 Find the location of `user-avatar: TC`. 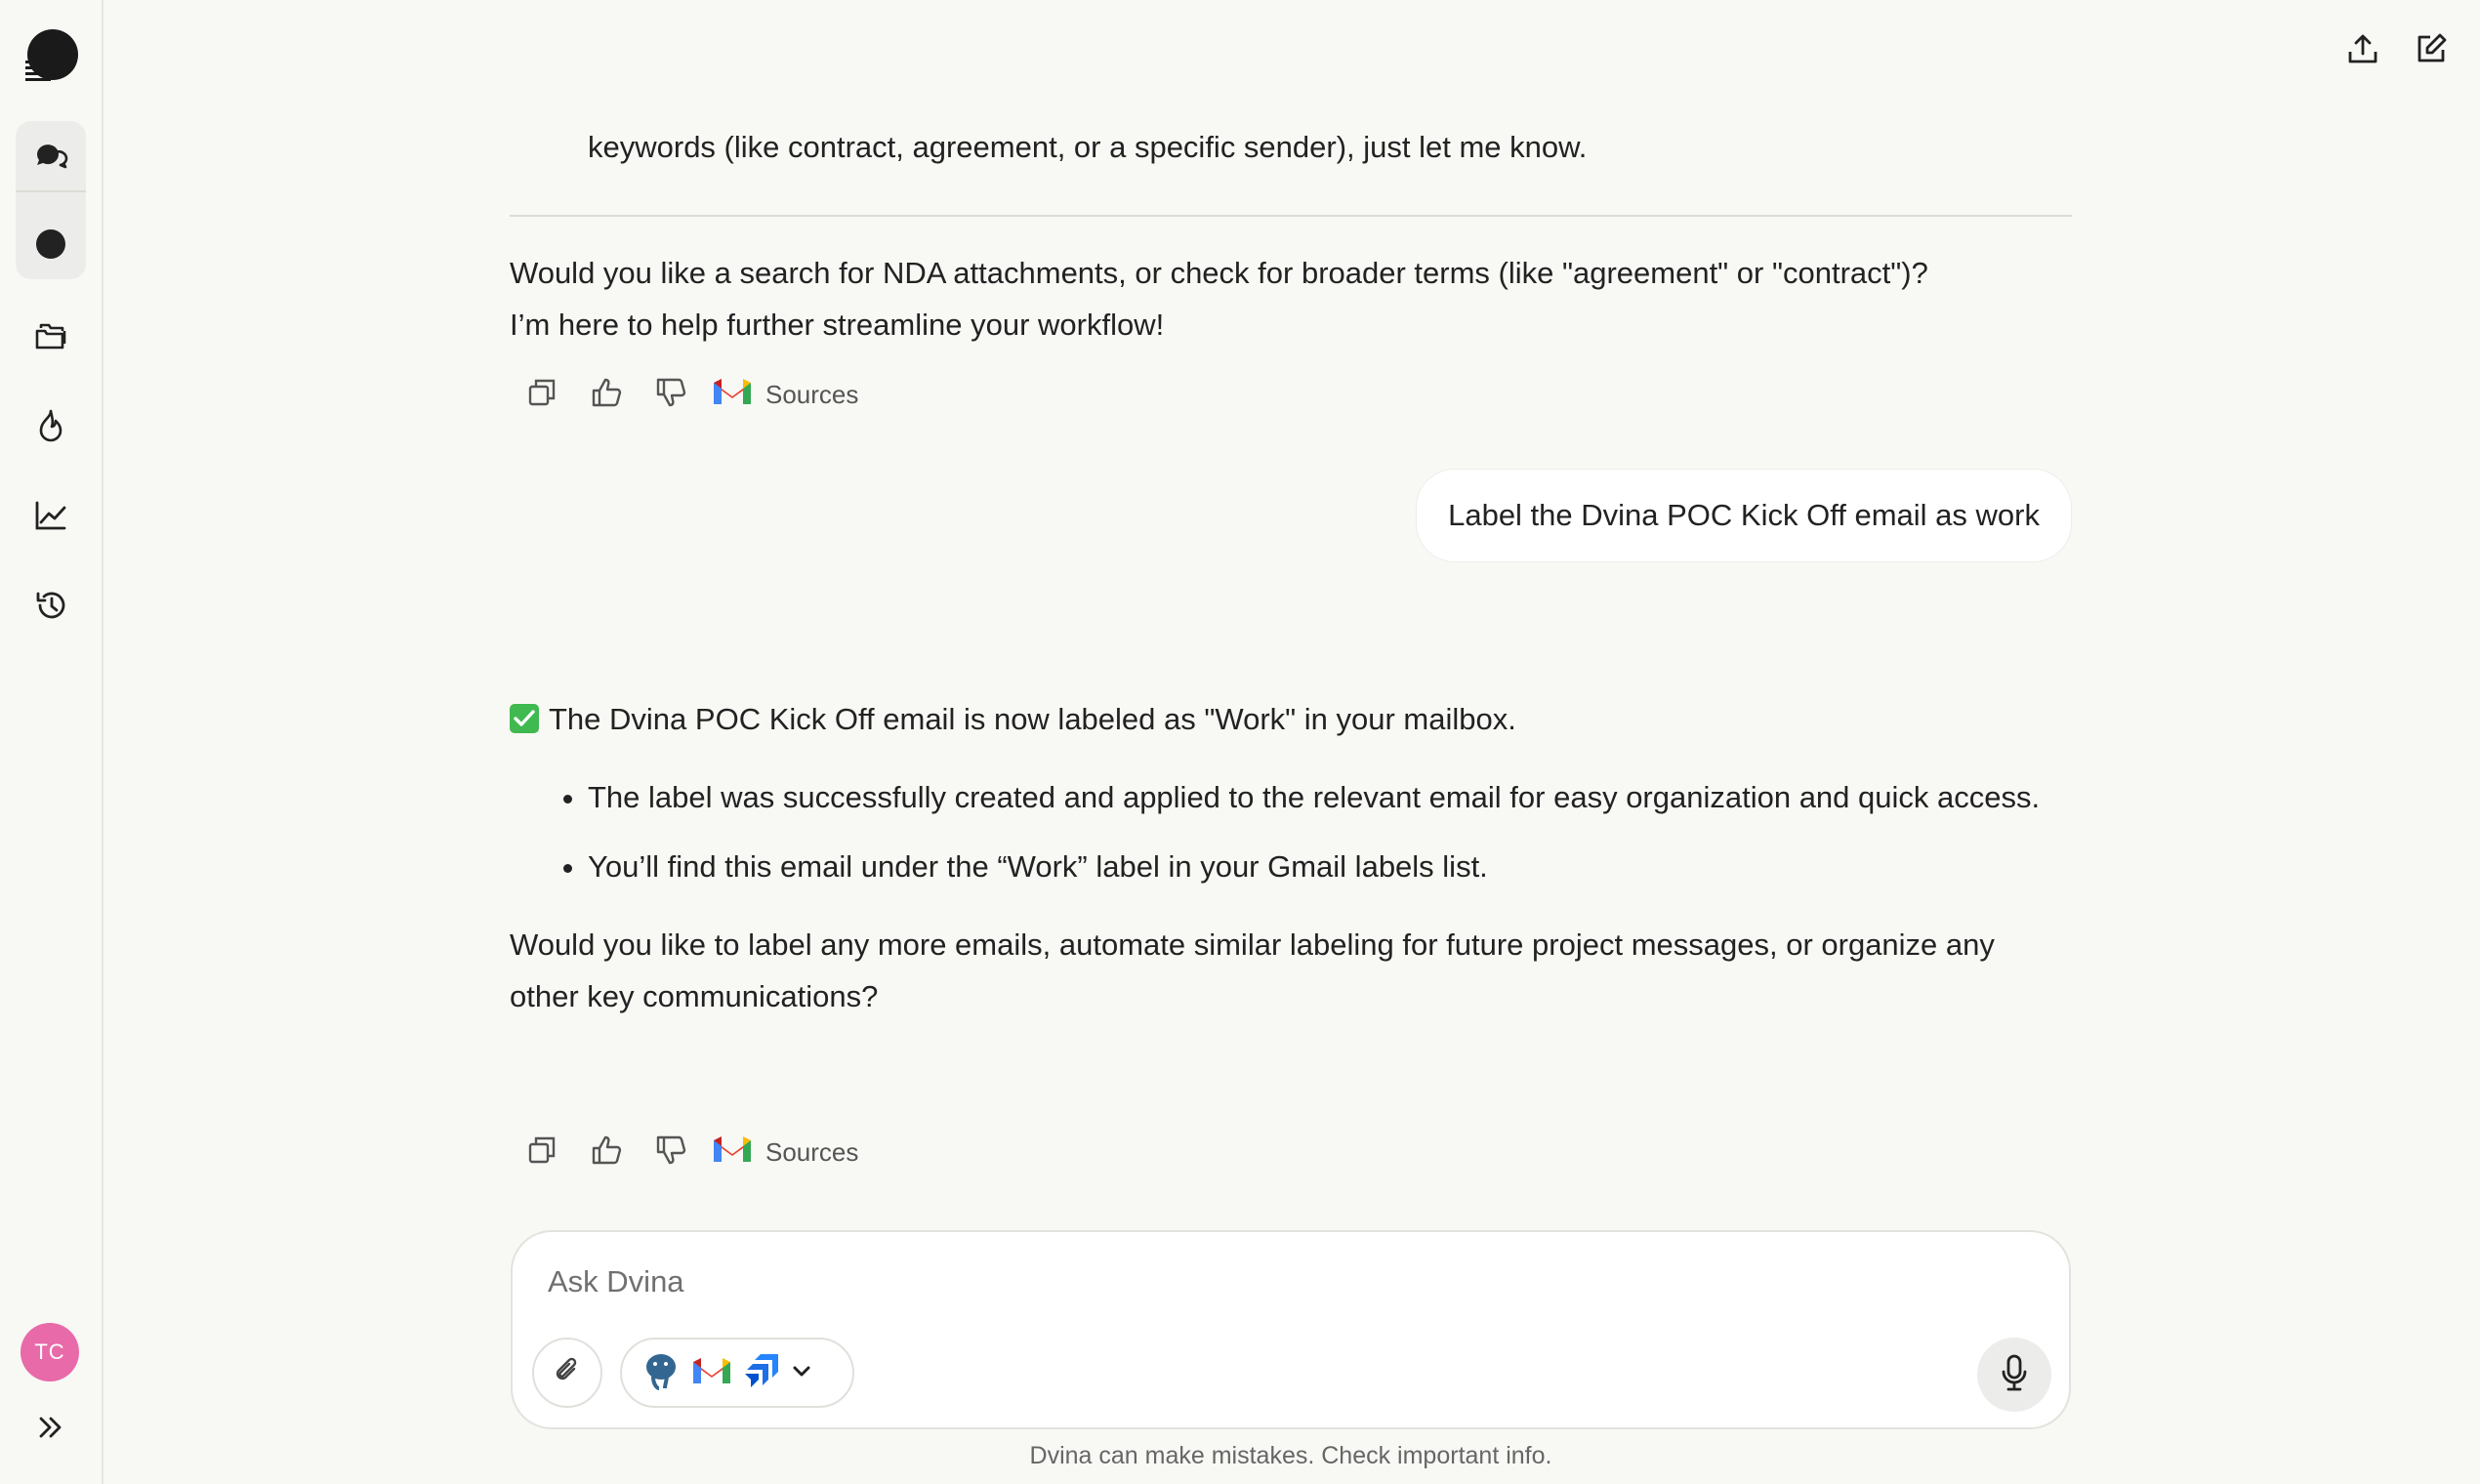

user-avatar: TC is located at coordinates (50, 1352).